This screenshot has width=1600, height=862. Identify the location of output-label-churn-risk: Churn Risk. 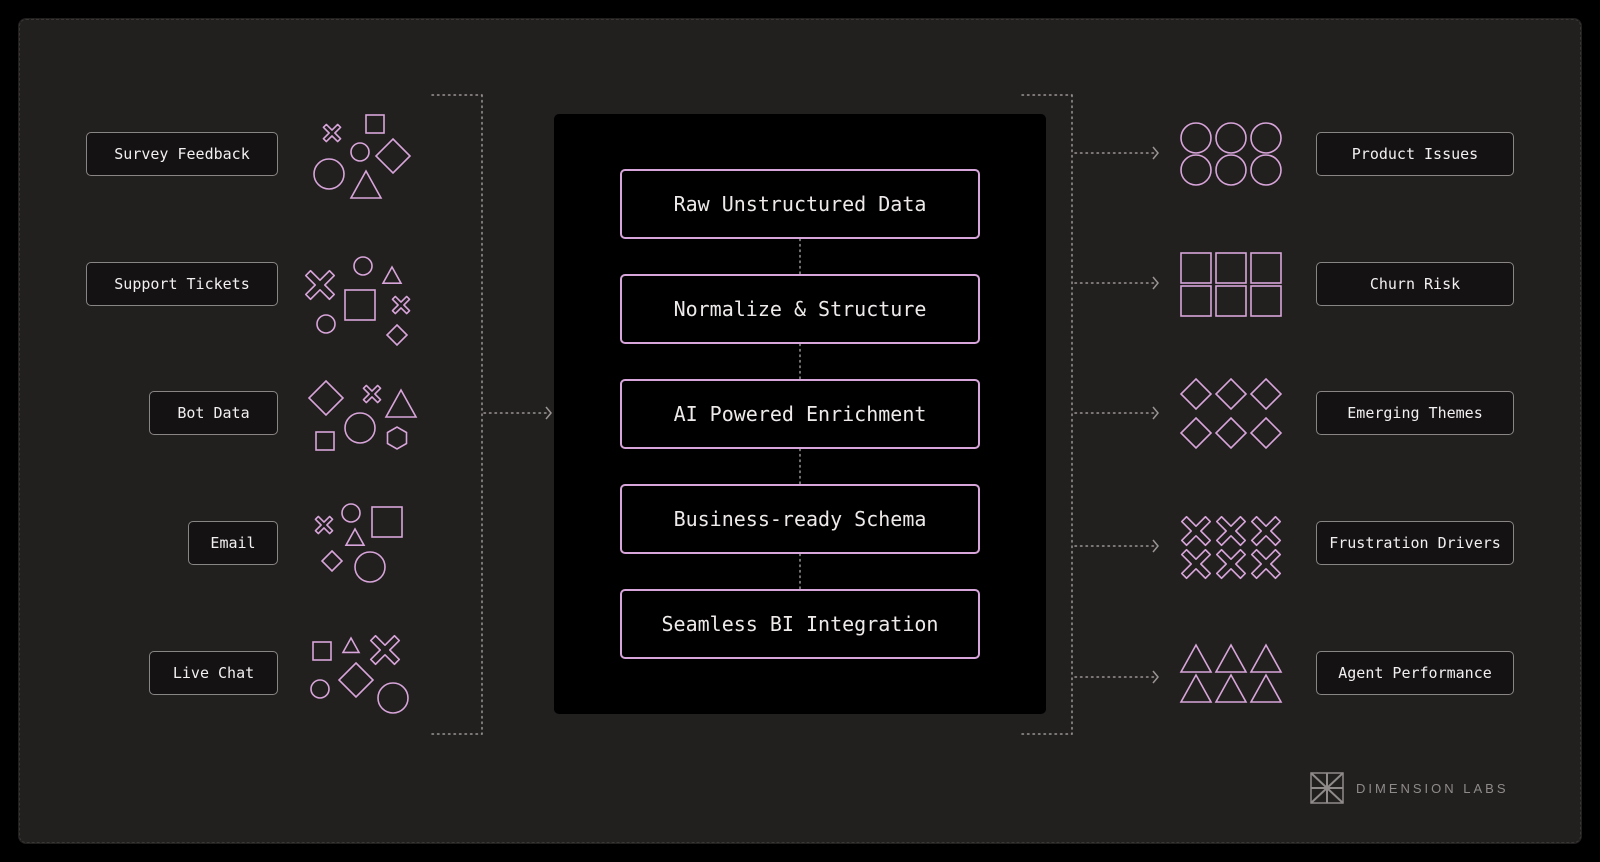
(1415, 284).